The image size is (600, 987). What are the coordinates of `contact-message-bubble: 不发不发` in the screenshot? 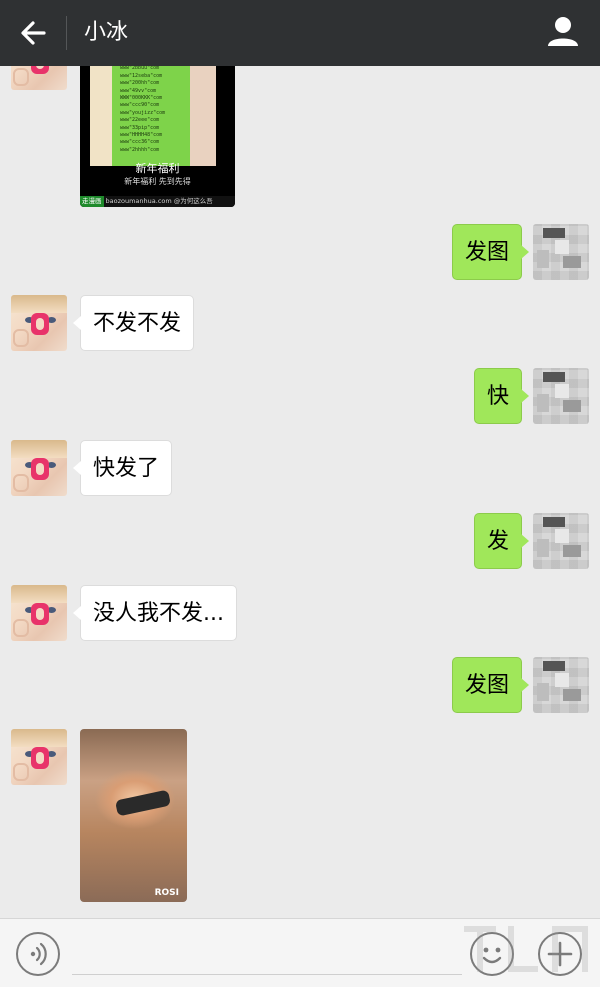 It's located at (133, 323).